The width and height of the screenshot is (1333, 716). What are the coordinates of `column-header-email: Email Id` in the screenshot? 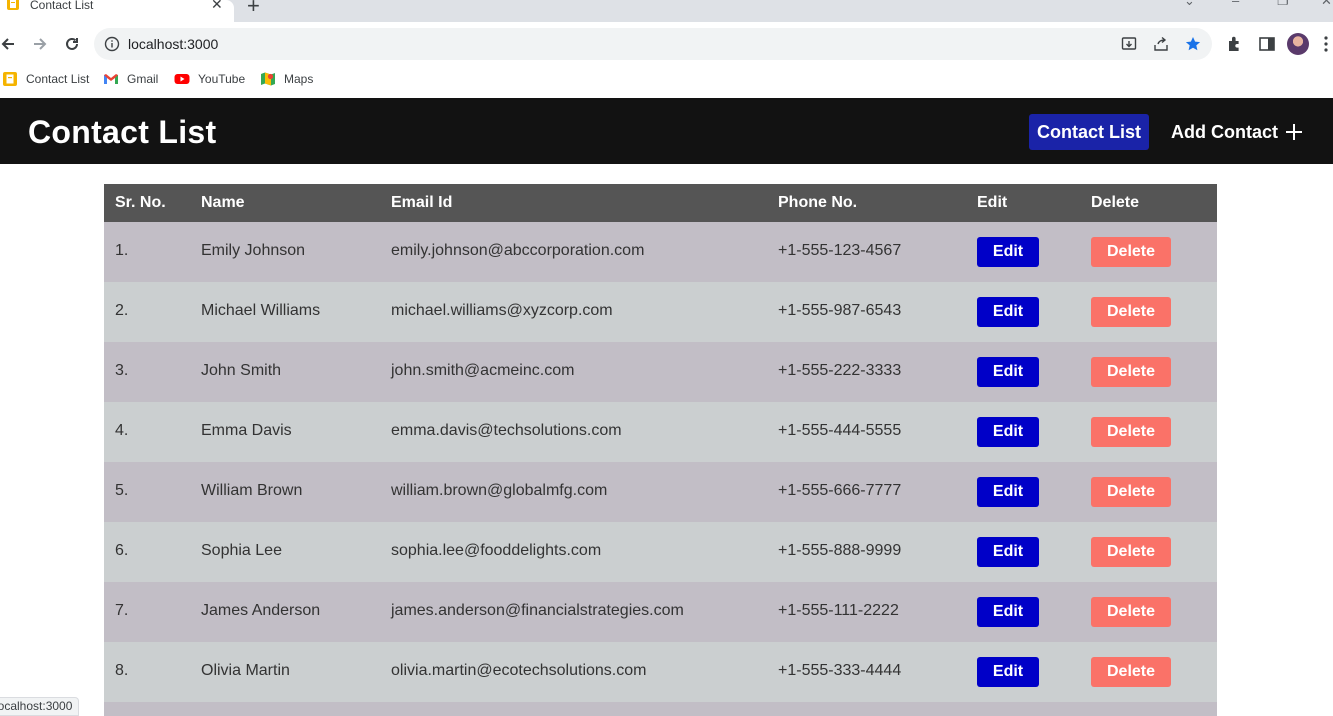 It's located at (422, 202).